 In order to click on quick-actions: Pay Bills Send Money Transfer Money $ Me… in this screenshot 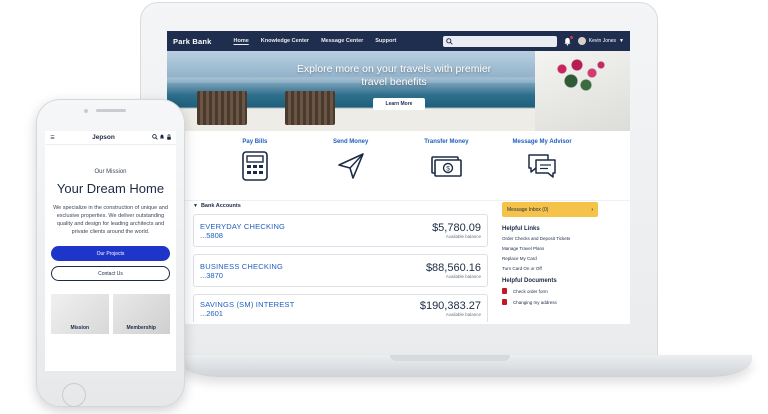, I will do `click(398, 166)`.